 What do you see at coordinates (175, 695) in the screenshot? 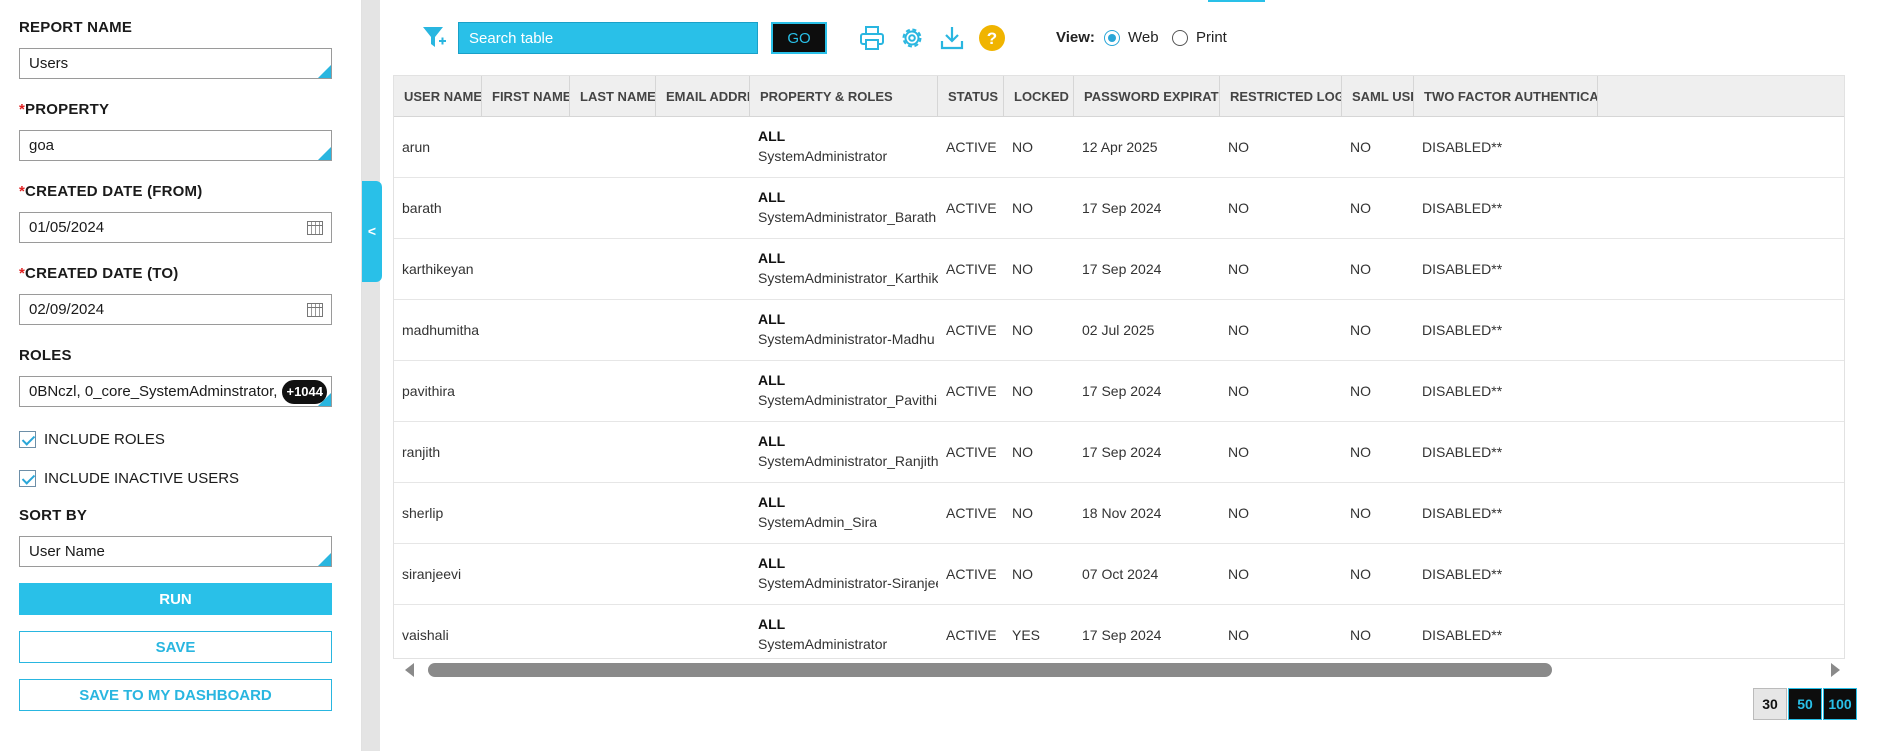
I see `save-to-dashboard-button: SAVE TO MY DASHBOARD` at bounding box center [175, 695].